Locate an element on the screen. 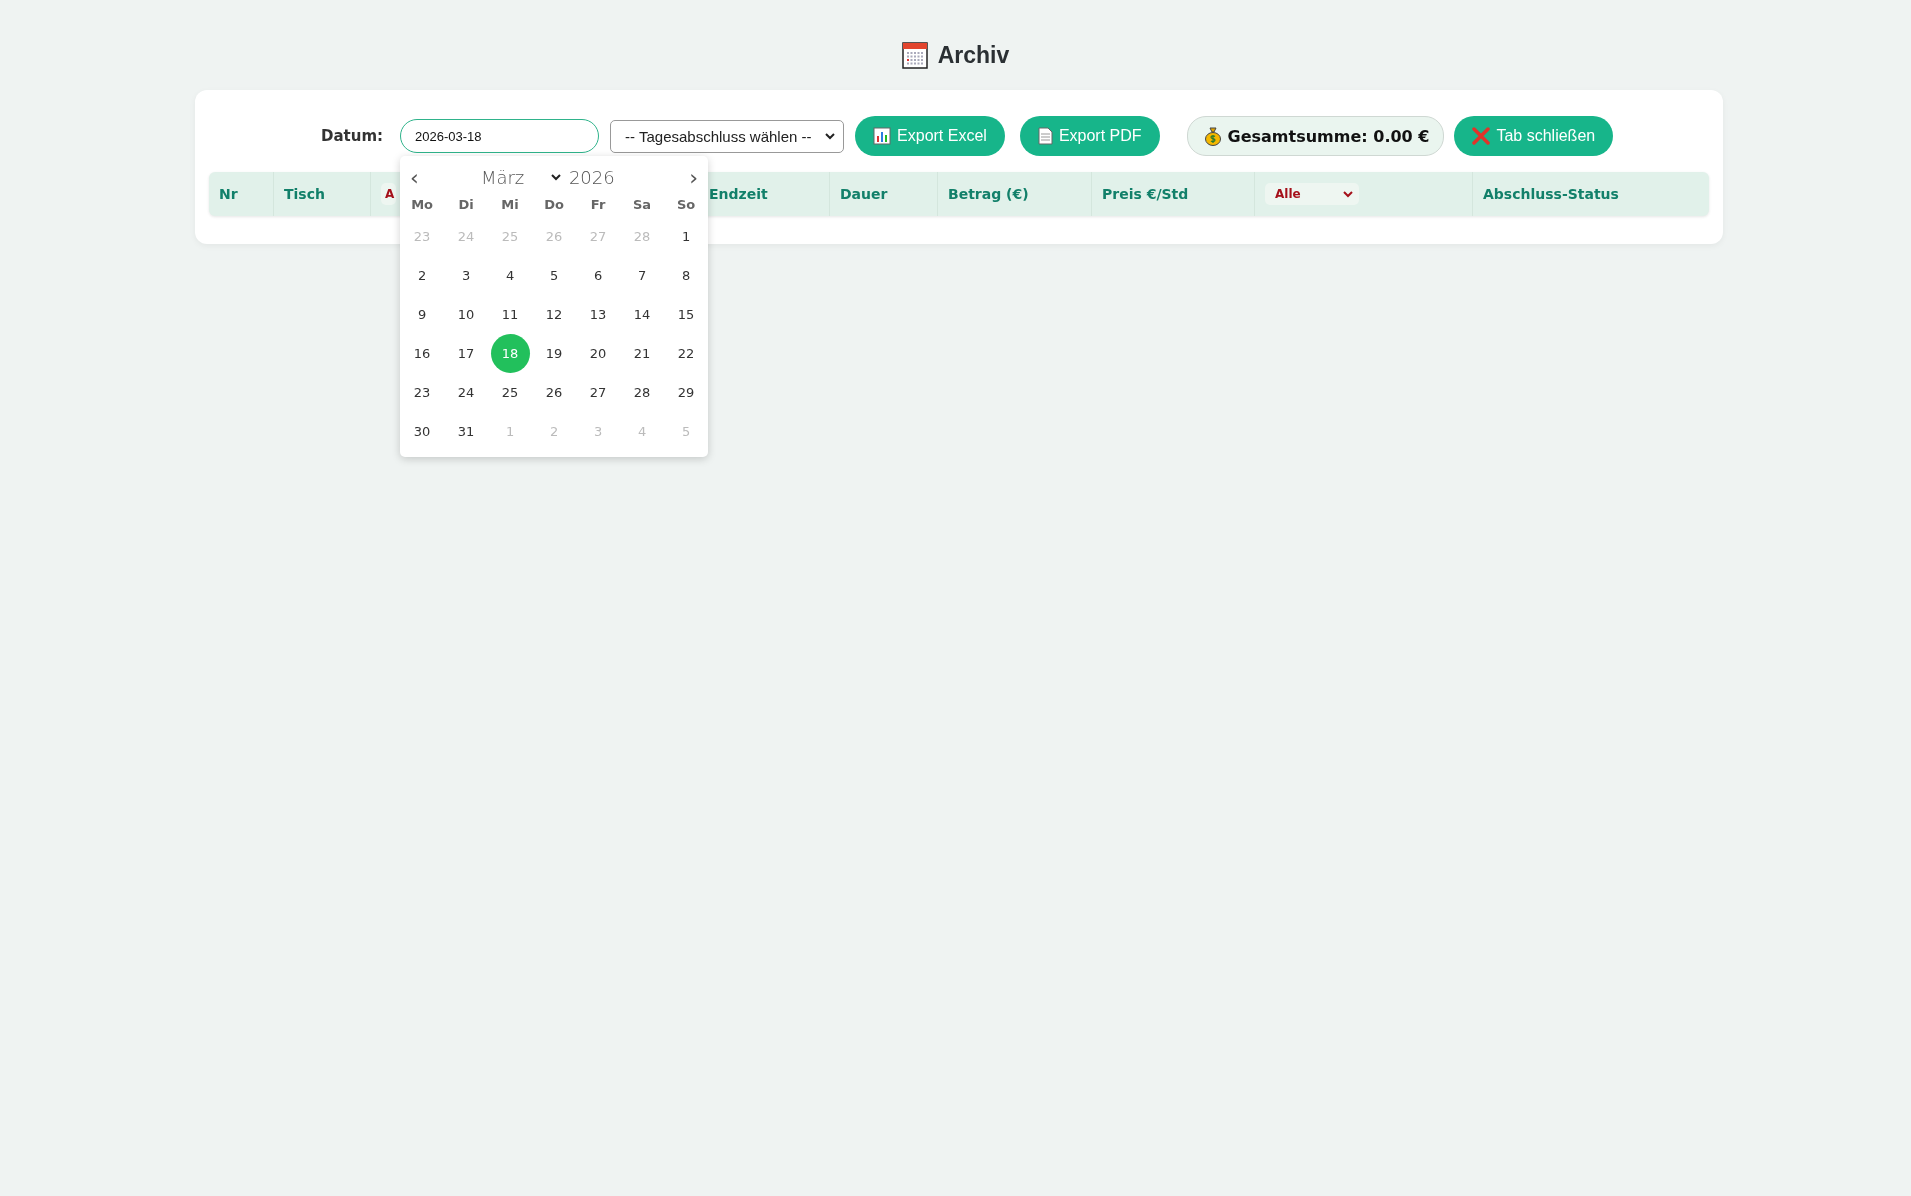 Image resolution: width=1911 pixels, height=1196 pixels. calendar-day: 25 is located at coordinates (510, 392).